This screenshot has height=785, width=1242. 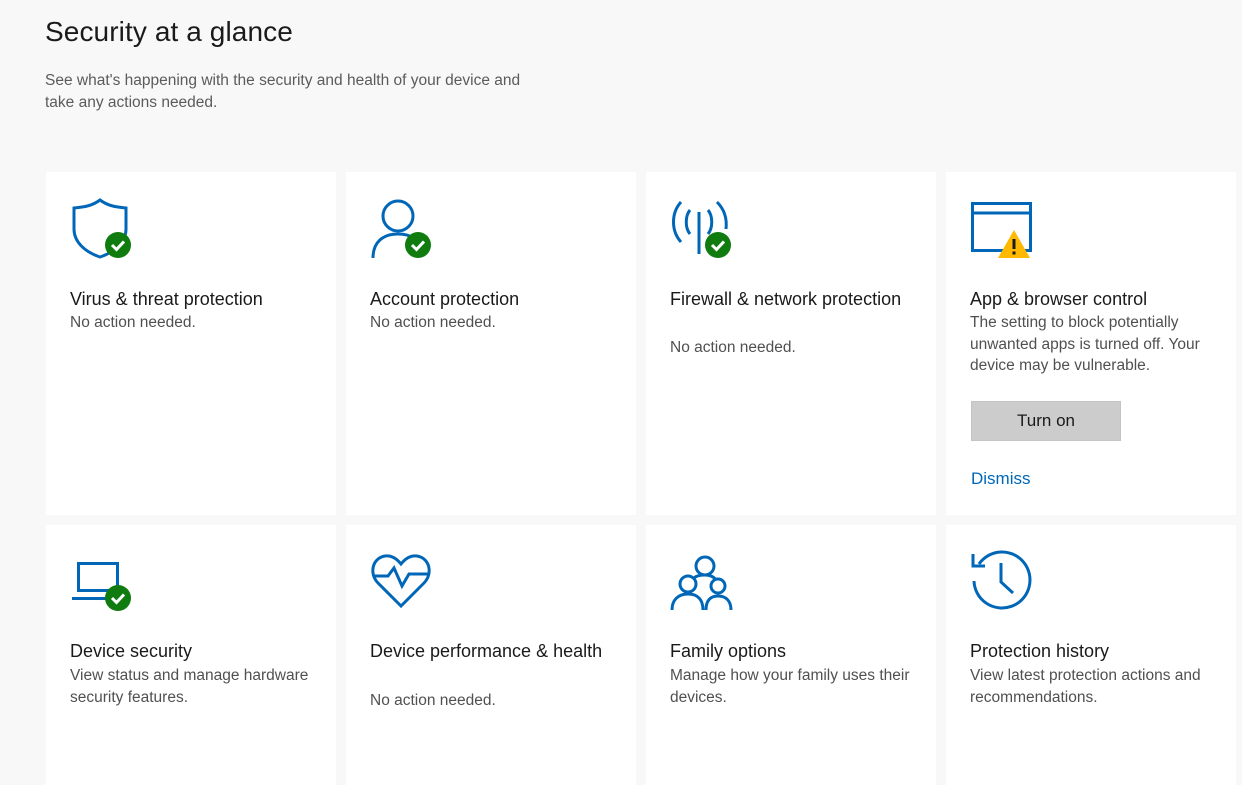 What do you see at coordinates (703, 229) in the screenshot?
I see `antenna-icon` at bounding box center [703, 229].